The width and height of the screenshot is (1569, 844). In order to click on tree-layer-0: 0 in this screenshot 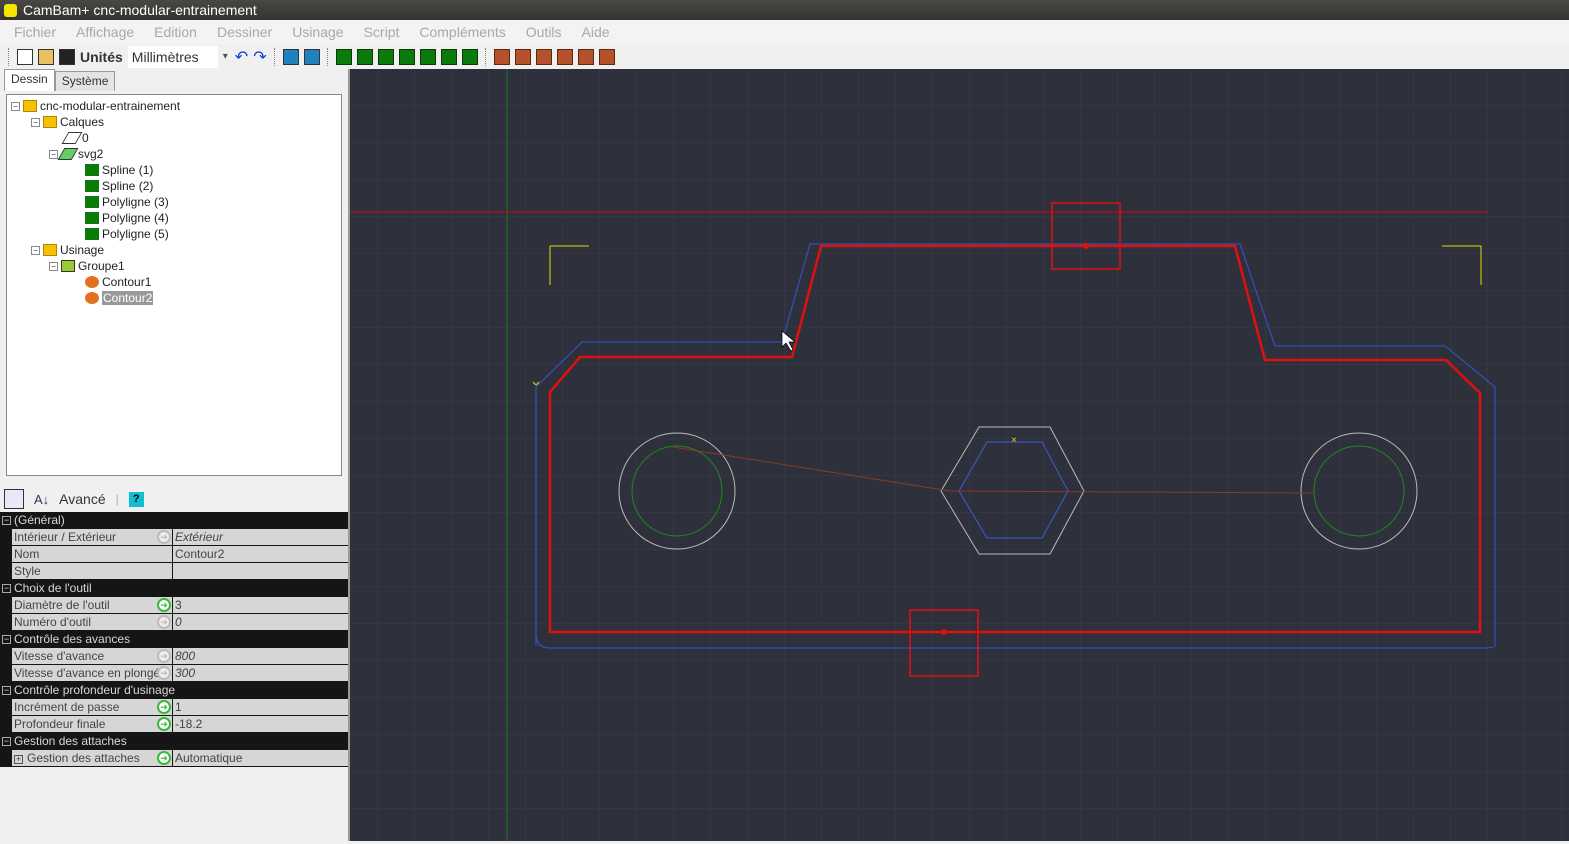, I will do `click(75, 138)`.